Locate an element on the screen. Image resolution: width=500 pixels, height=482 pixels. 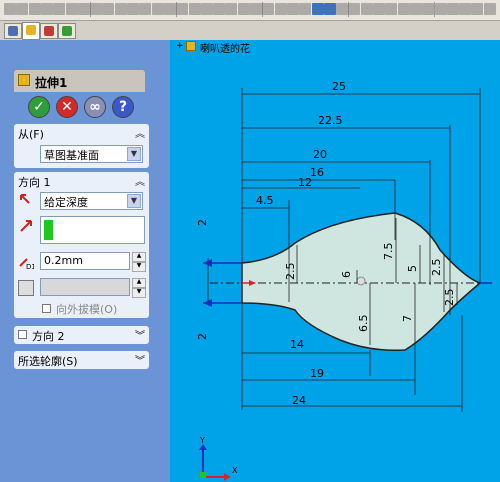
svg-text: D1 is located at coordinates (30, 266).